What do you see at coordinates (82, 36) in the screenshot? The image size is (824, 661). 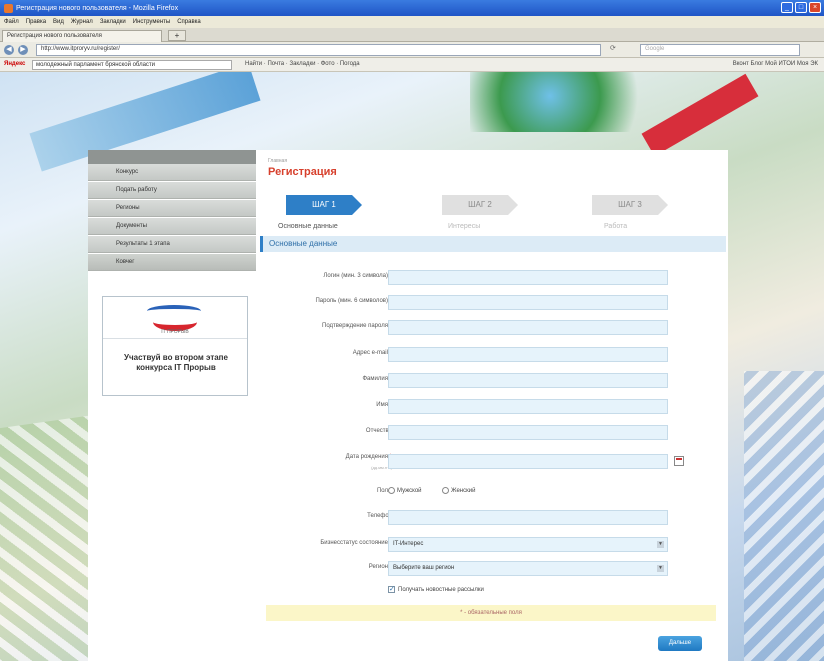 I see `tab-register: Регистрация нового пользователя` at bounding box center [82, 36].